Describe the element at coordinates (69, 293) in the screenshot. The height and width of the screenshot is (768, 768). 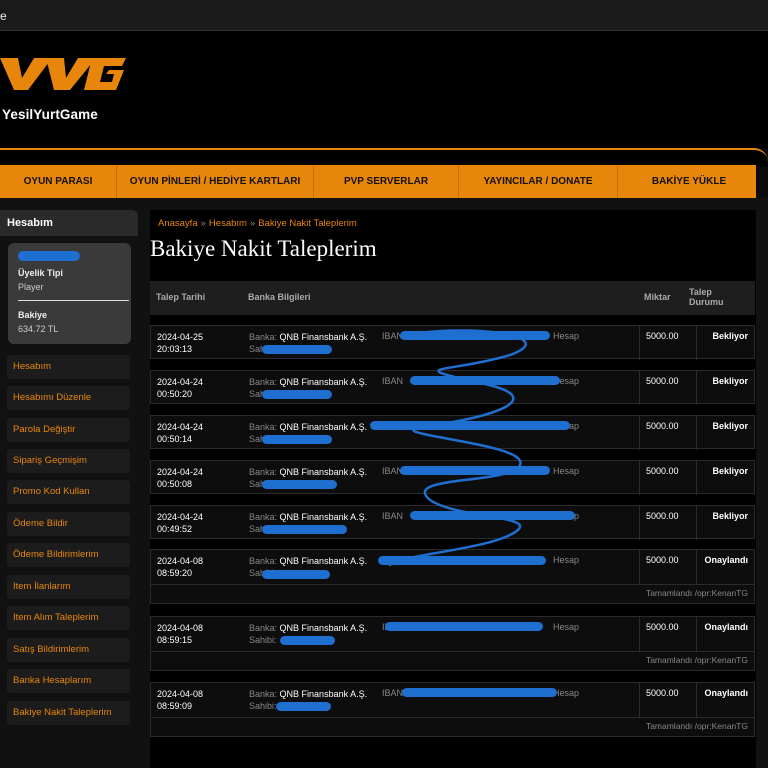
I see `account-card: Üyelik Tipi Player Bakiye 634.72 TL` at that location.